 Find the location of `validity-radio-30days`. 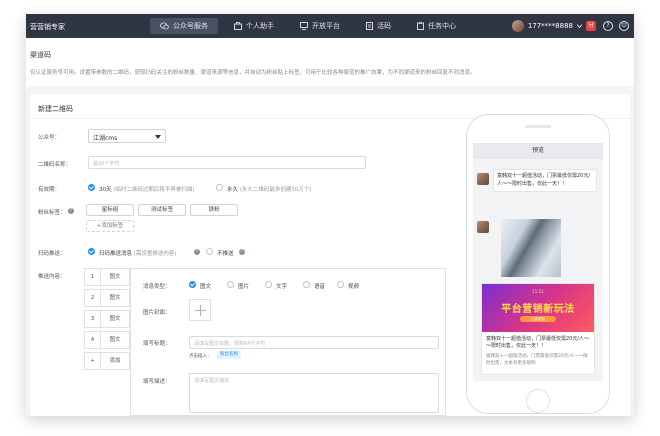

validity-radio-30days is located at coordinates (91, 187).